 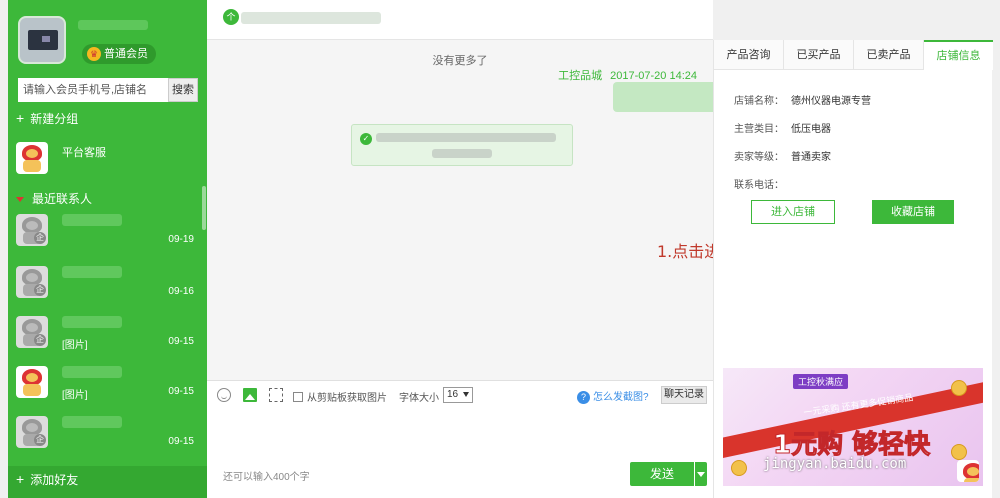 I want to click on sender-name: 工控品城, so click(x=580, y=76).